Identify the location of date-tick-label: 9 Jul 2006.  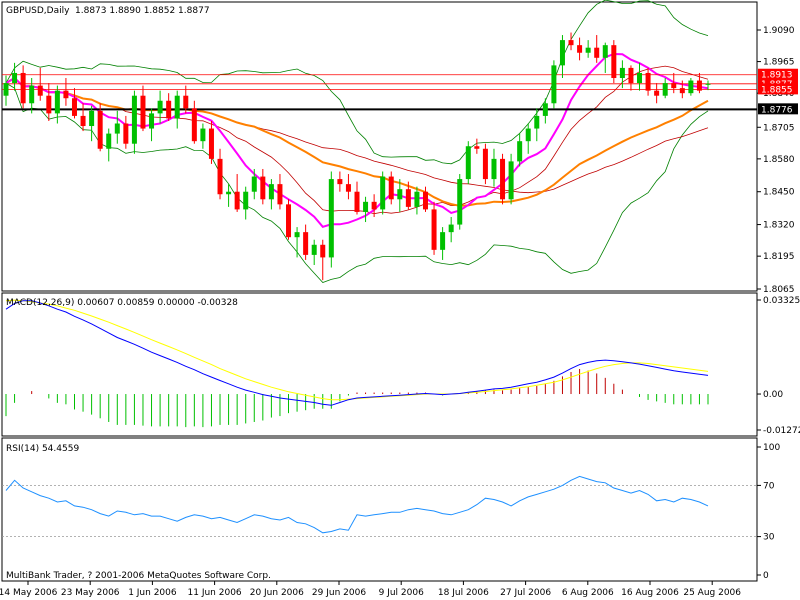
(401, 593).